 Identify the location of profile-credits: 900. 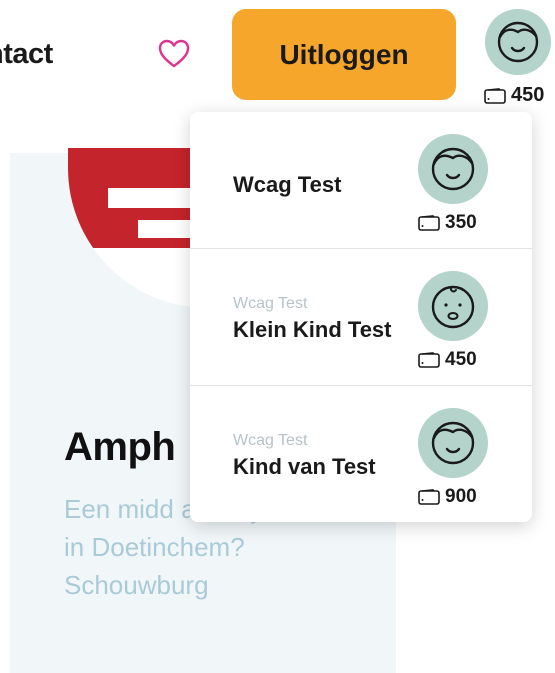
(447, 497).